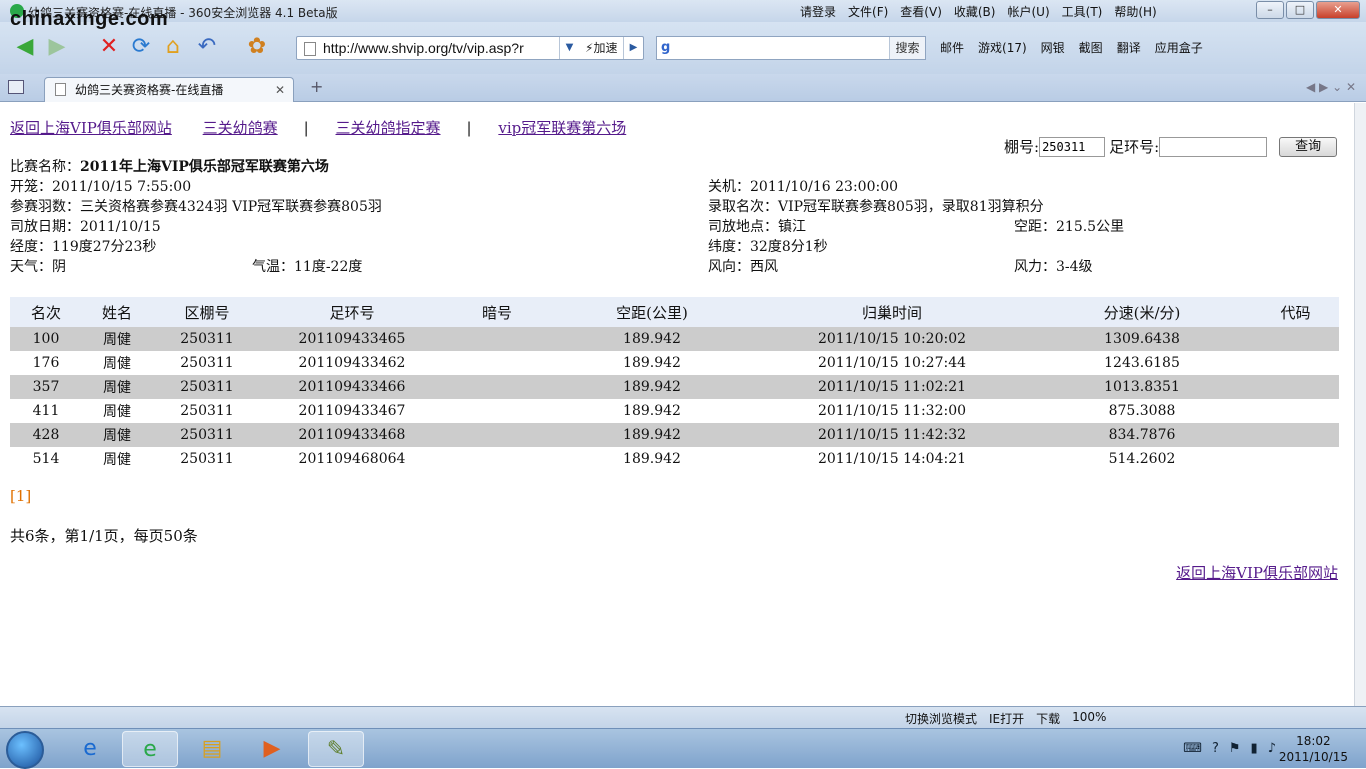 This screenshot has width=1366, height=769. Describe the element at coordinates (204, 167) in the screenshot. I see `race-name: 2011年上海VIP俱乐部冠军联赛第六场` at that location.